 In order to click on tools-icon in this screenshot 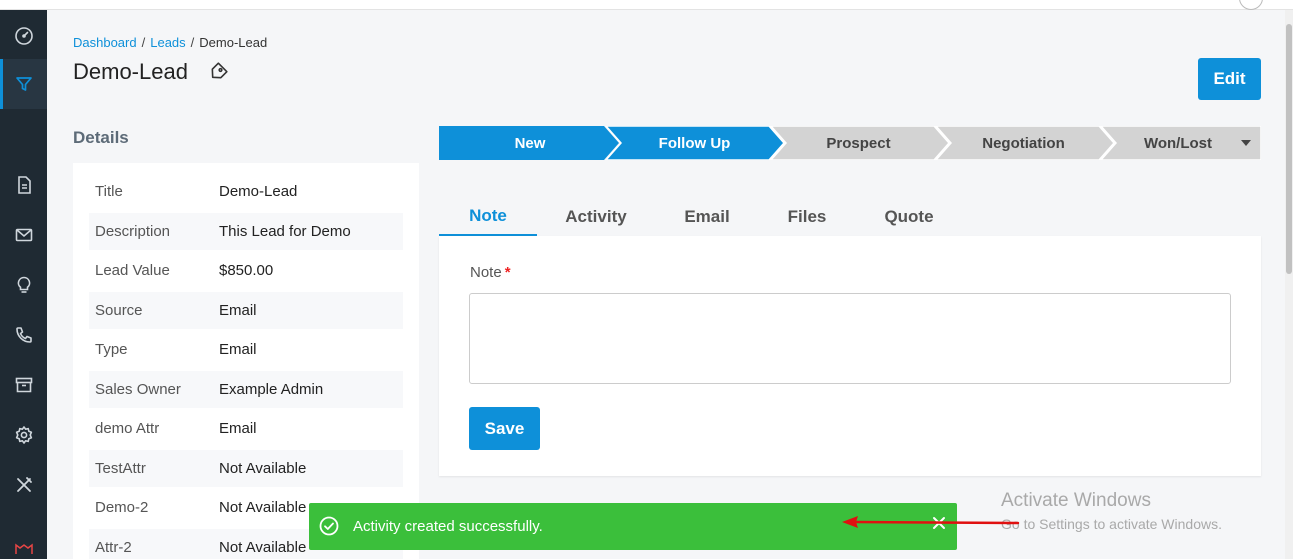, I will do `click(24, 484)`.